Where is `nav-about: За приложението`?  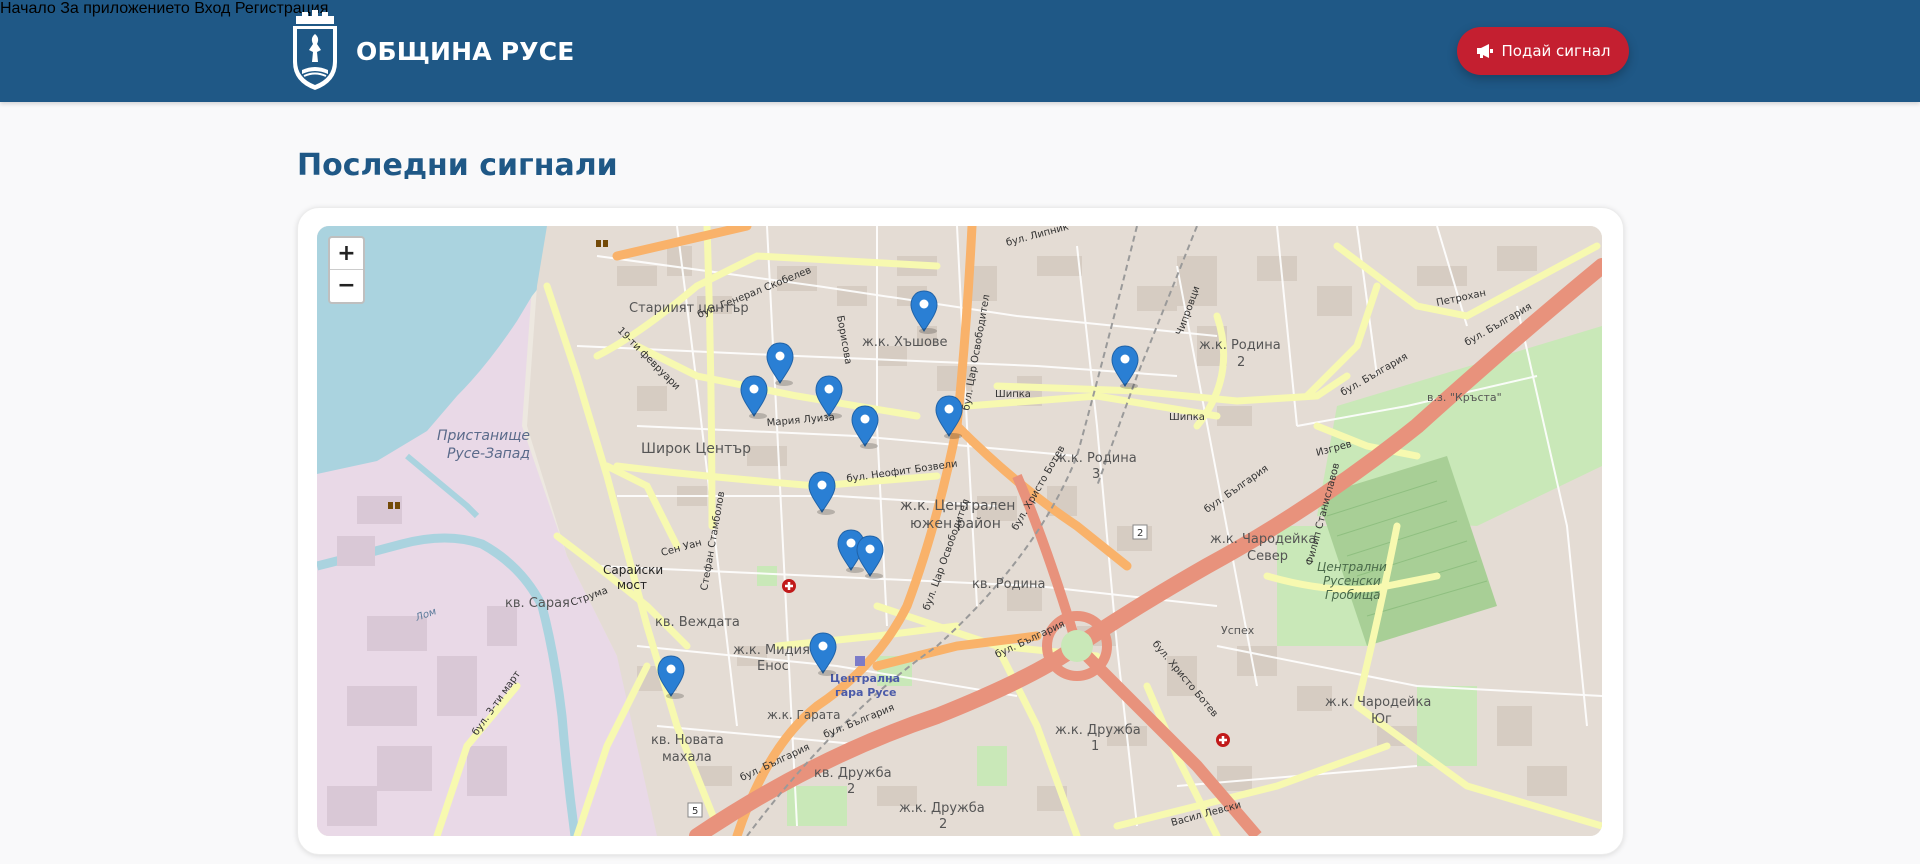
nav-about: За приложението is located at coordinates (125, 8).